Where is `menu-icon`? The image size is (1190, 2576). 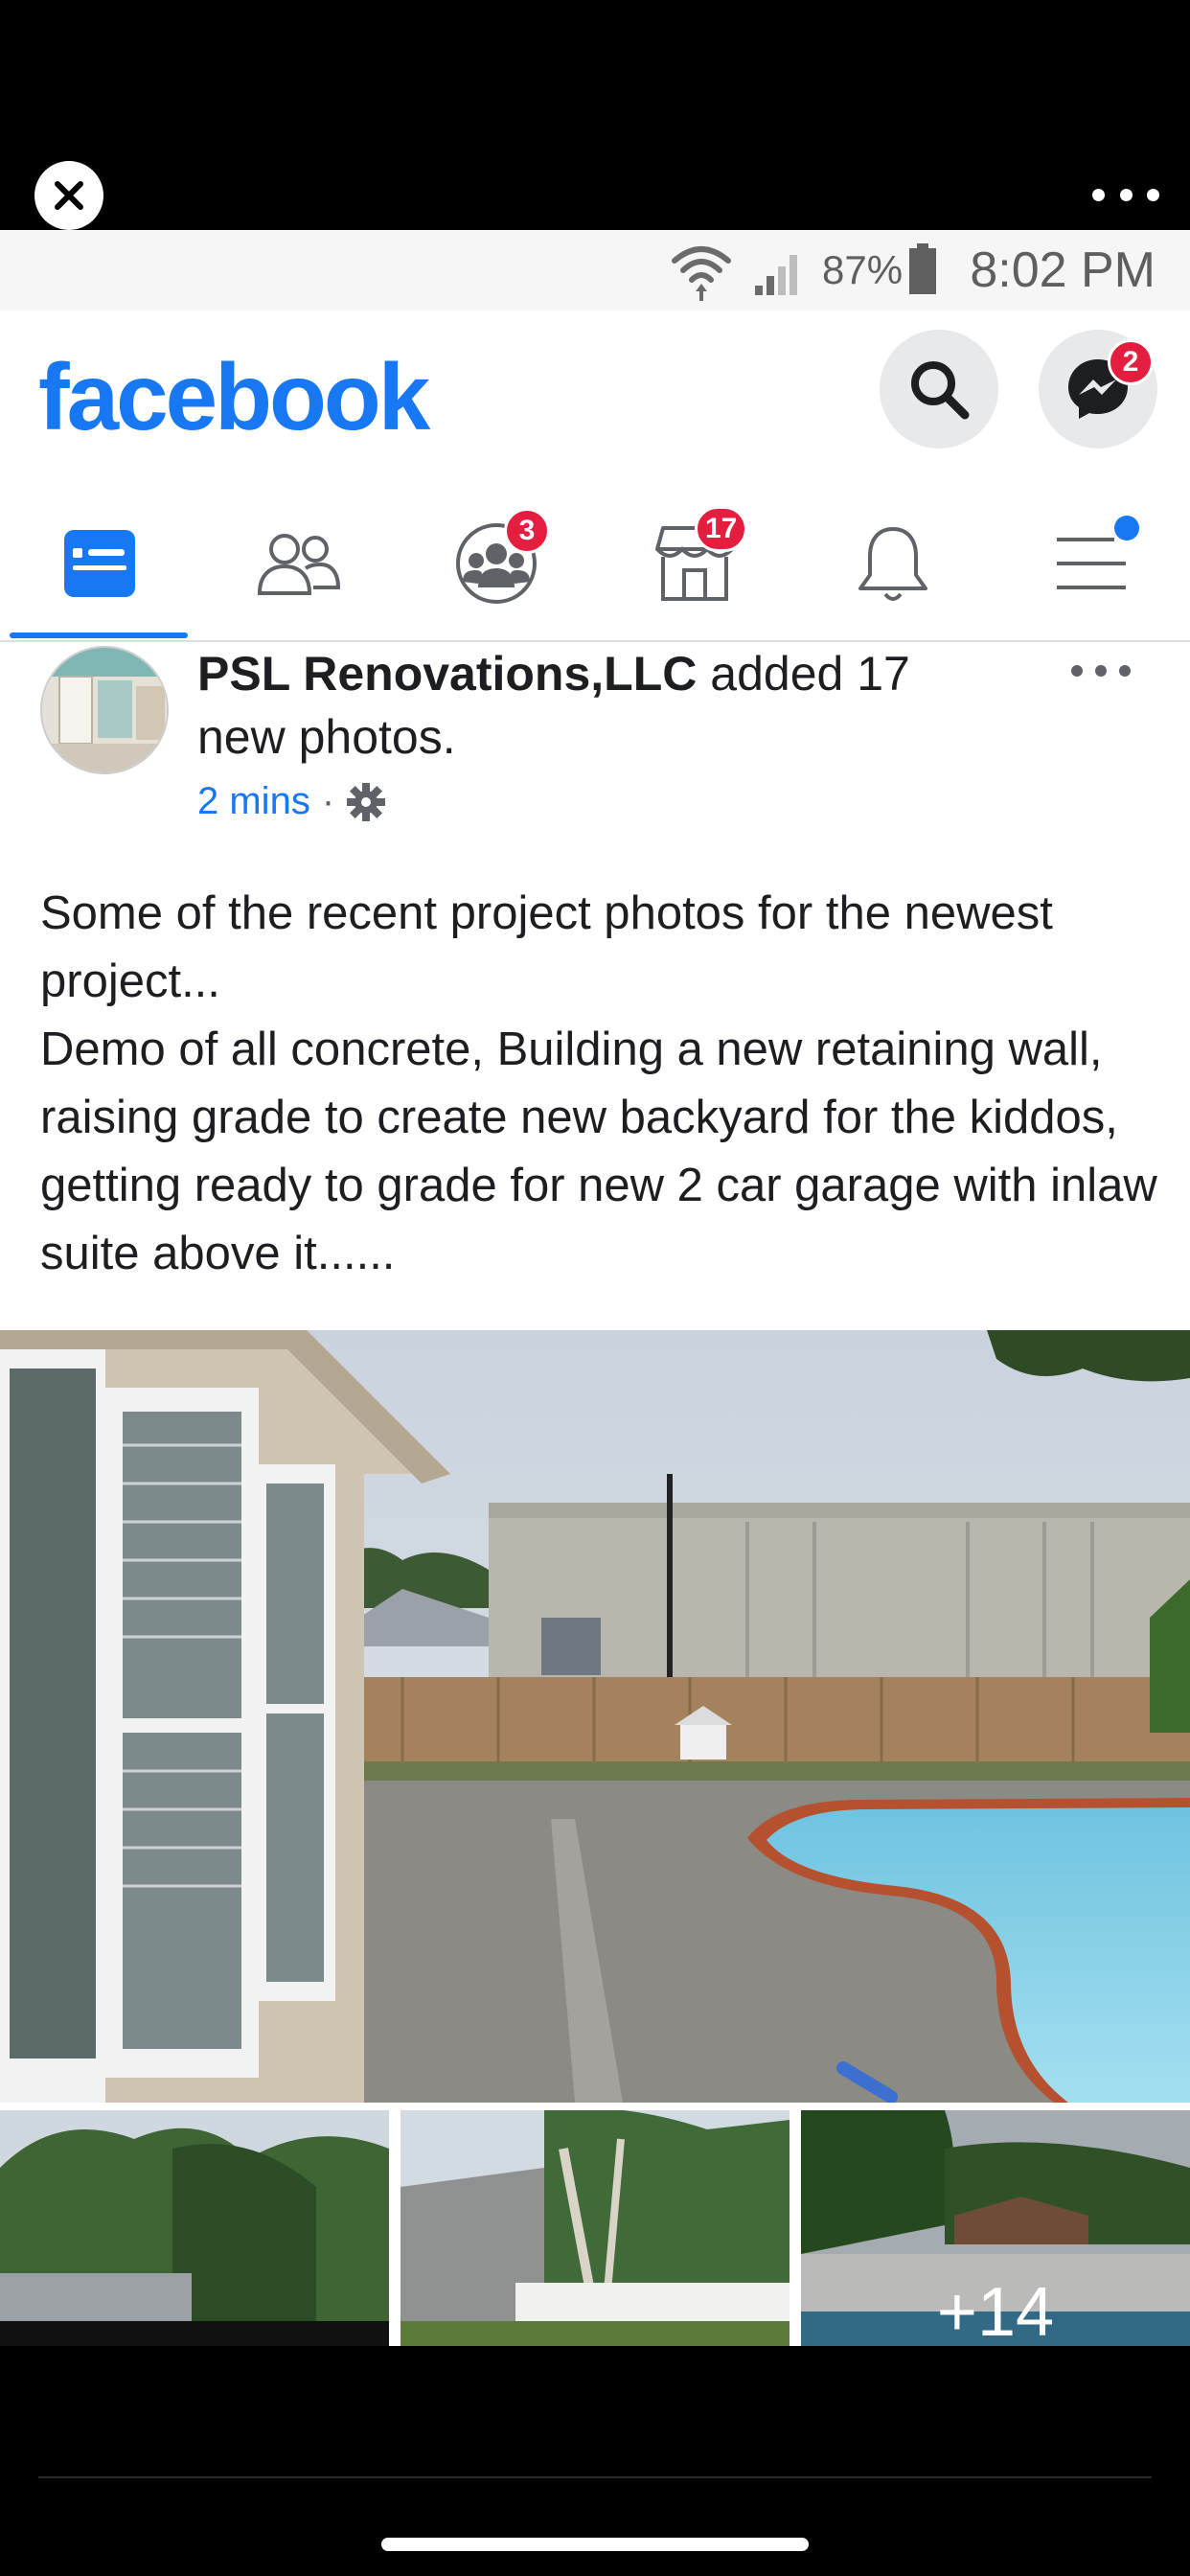 menu-icon is located at coordinates (1091, 563).